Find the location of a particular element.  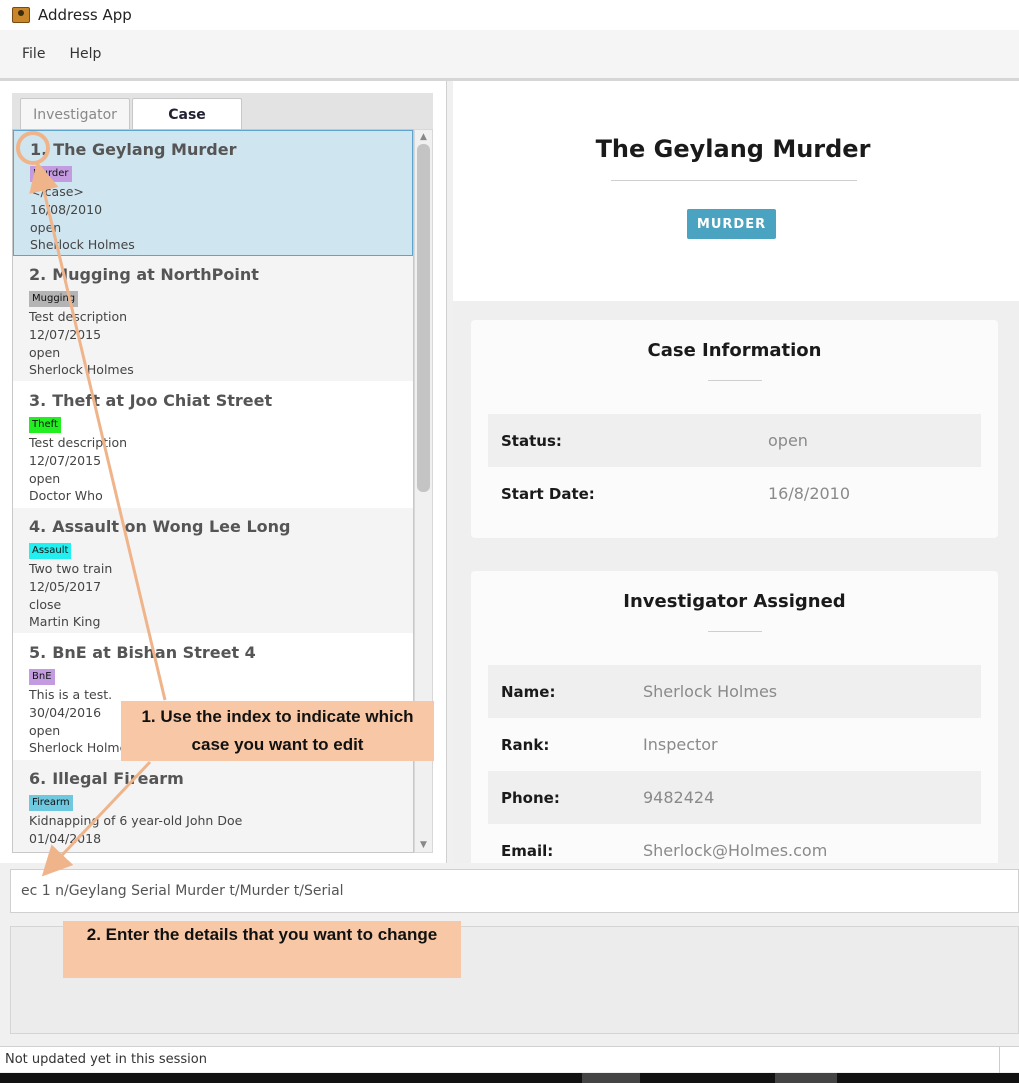

status-label: Status: is located at coordinates (531, 440).